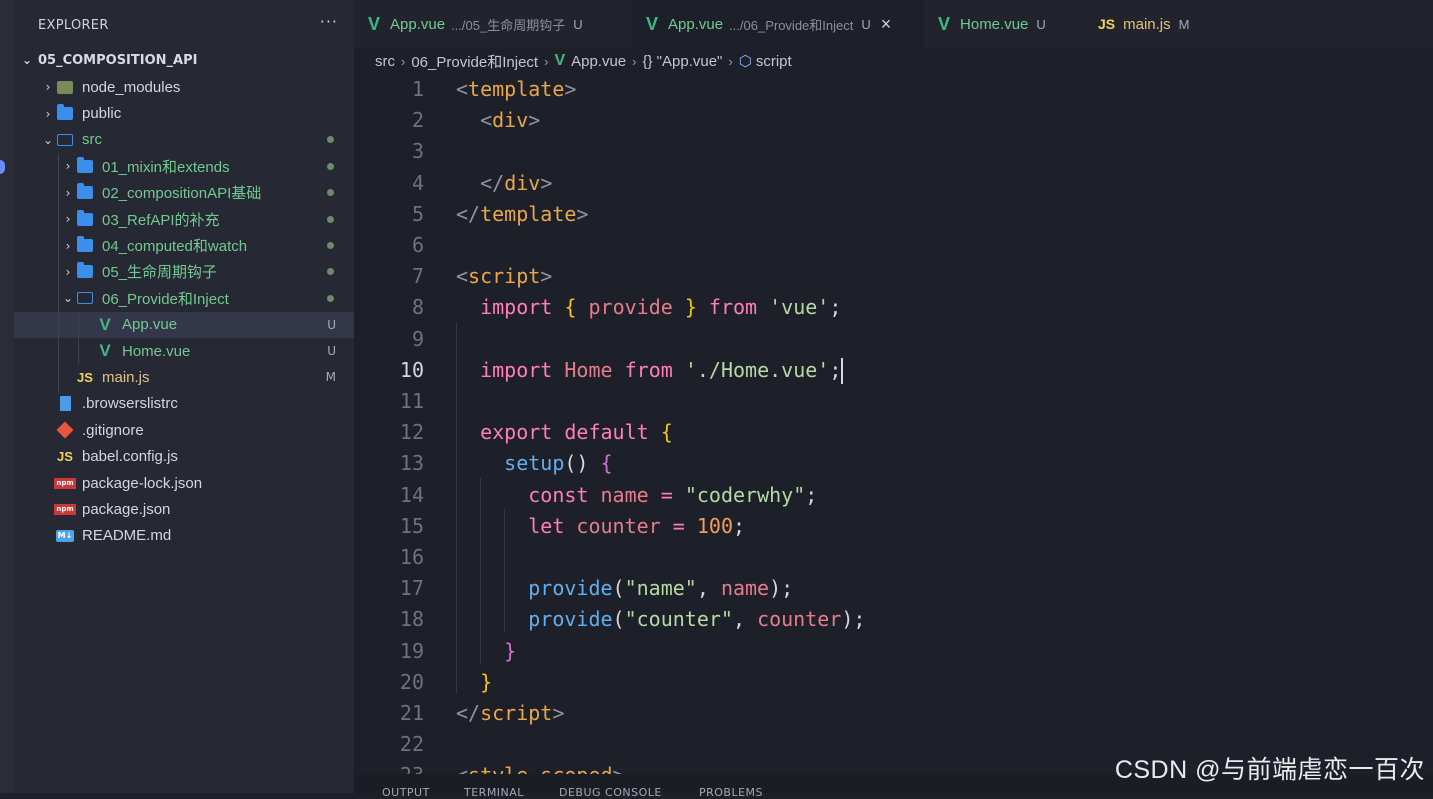 This screenshot has width=1433, height=799. I want to click on code-line: 16, so click(893, 557).